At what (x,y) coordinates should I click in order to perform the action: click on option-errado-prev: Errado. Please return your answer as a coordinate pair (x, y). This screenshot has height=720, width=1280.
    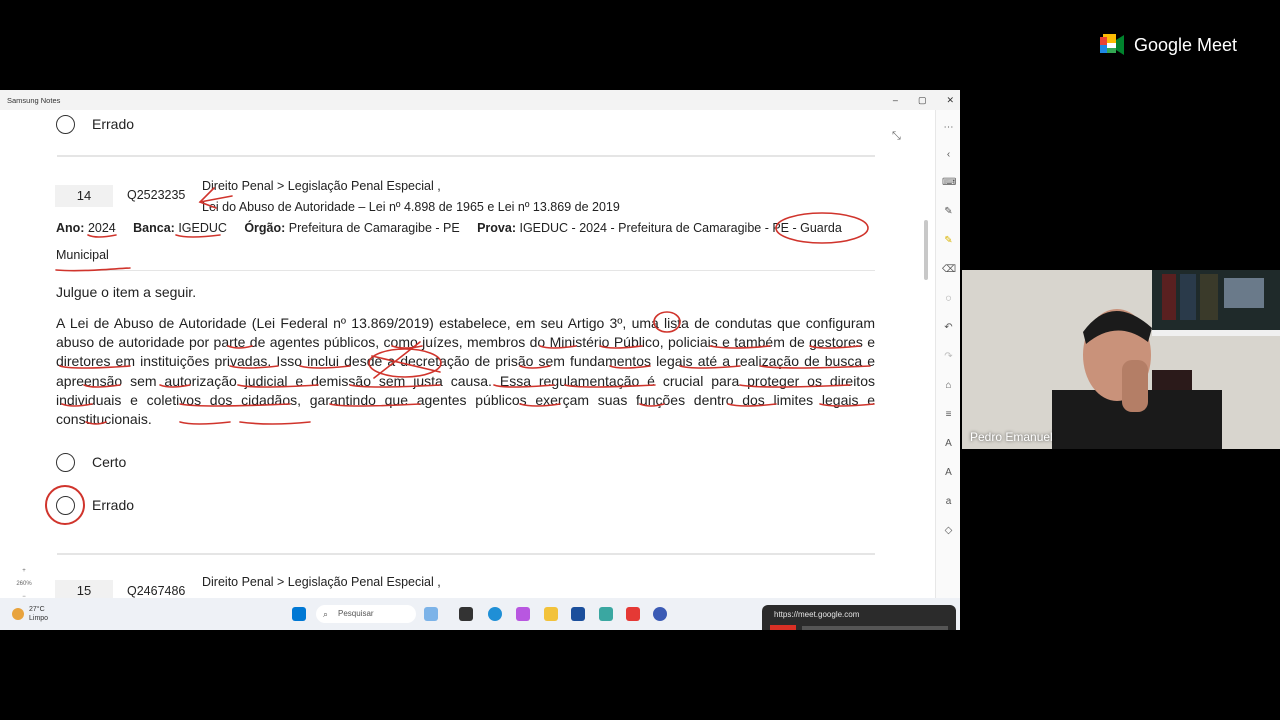
    Looking at the image, I should click on (113, 124).